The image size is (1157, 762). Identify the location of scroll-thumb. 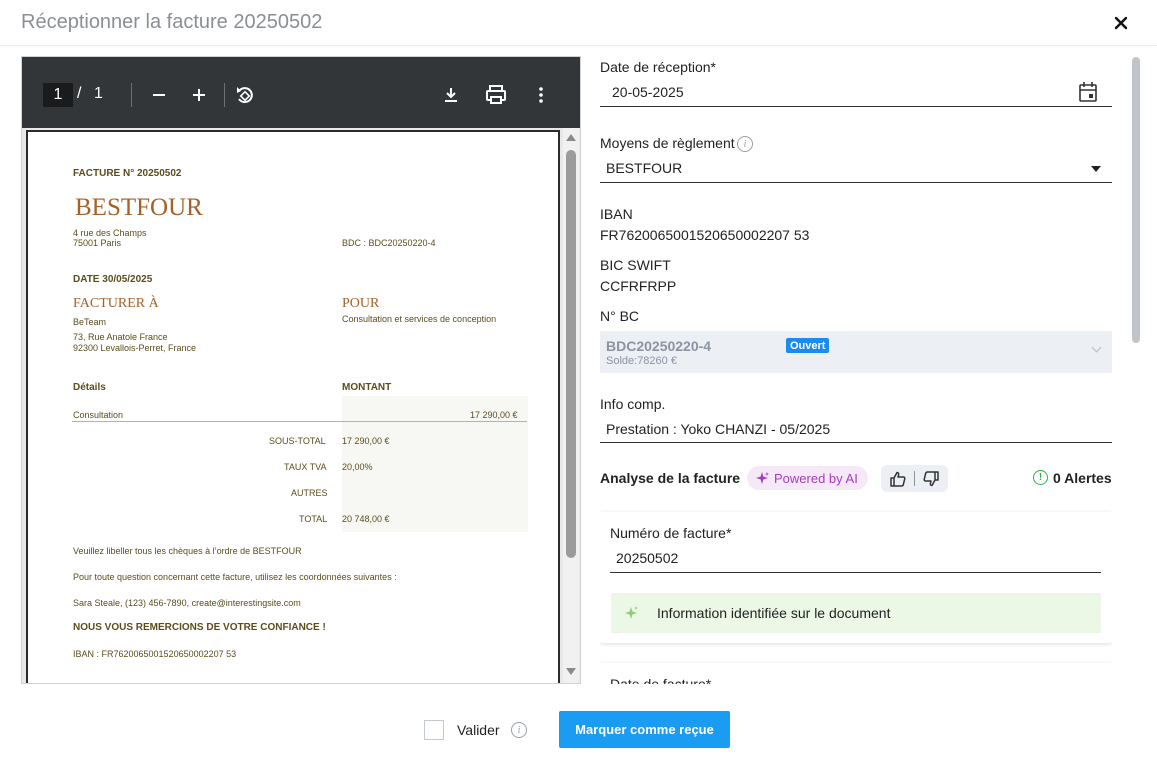
(571, 354).